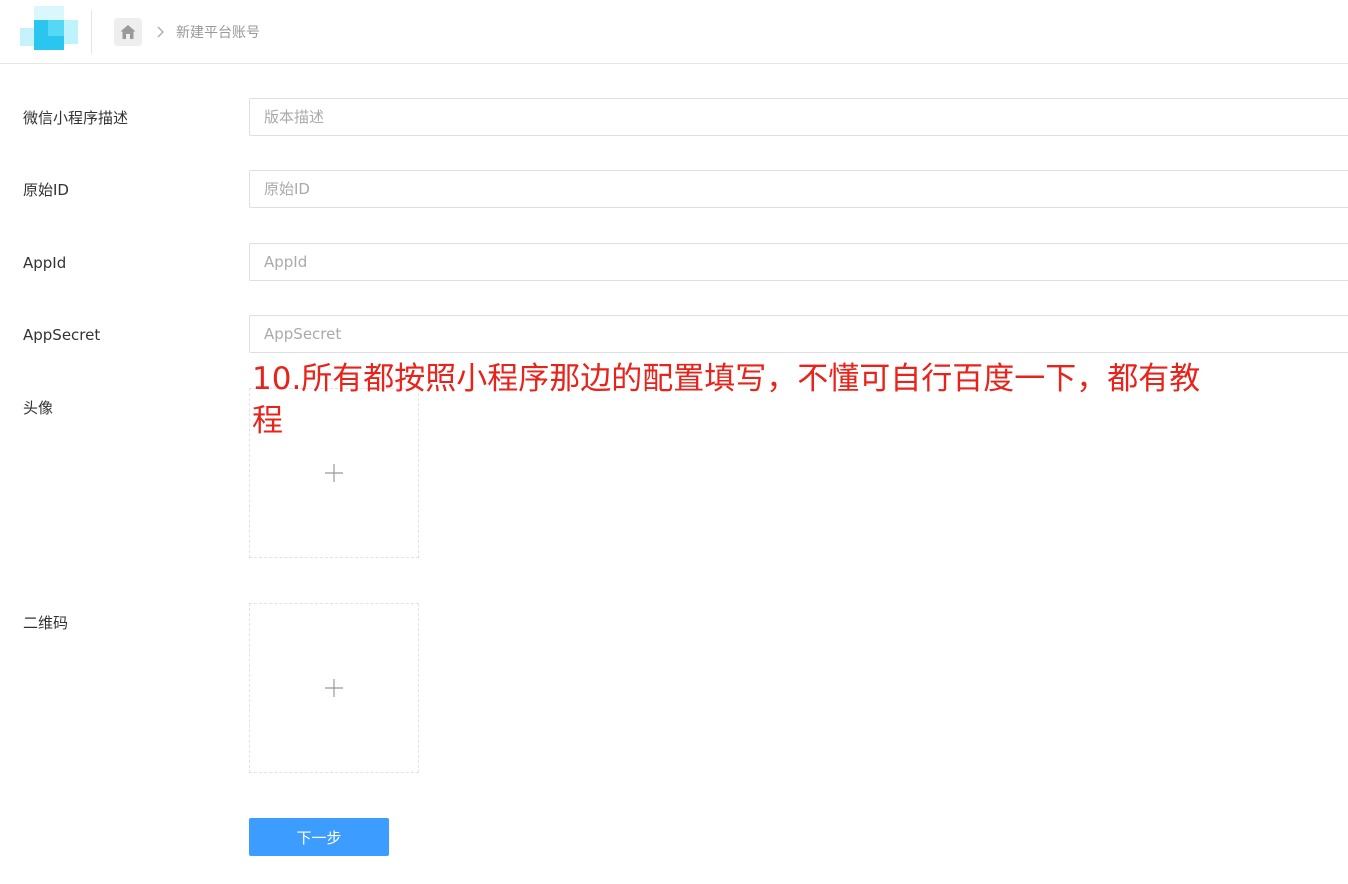 The width and height of the screenshot is (1348, 884). What do you see at coordinates (218, 33) in the screenshot?
I see `breadcrumb-current: 新建平台账号` at bounding box center [218, 33].